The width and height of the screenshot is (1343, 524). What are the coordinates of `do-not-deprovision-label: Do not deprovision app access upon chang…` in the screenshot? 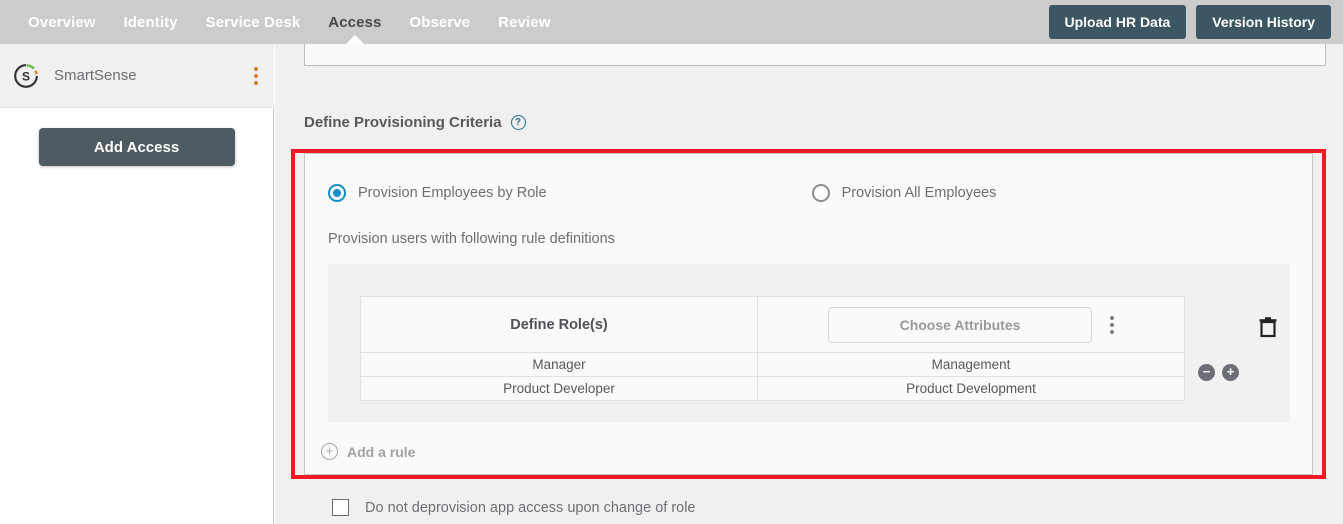 It's located at (530, 507).